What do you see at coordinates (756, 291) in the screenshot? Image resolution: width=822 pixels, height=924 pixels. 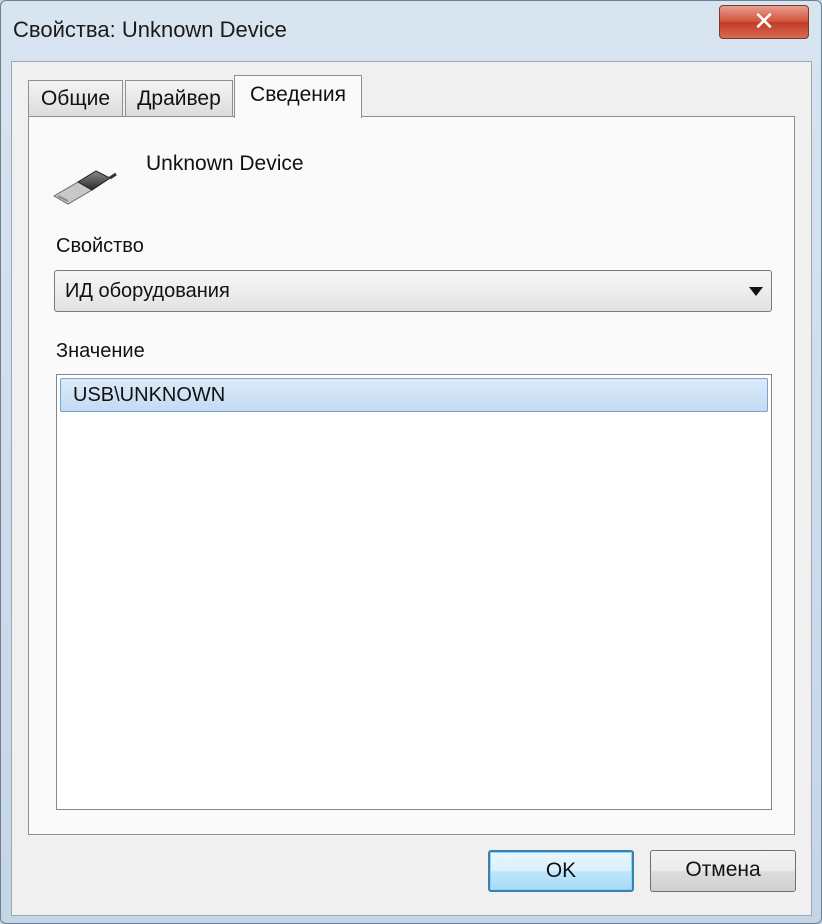 I see `chevron-down-icon` at bounding box center [756, 291].